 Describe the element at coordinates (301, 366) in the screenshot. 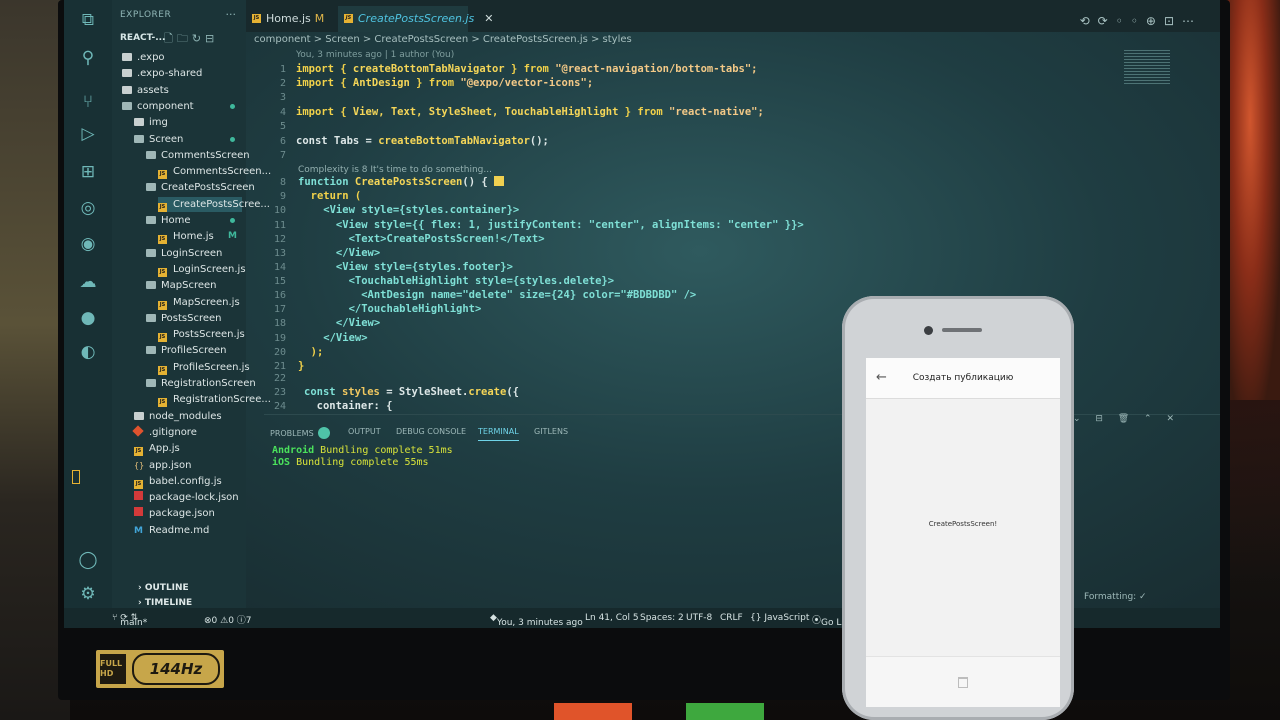

I see `code-line-21: }` at that location.